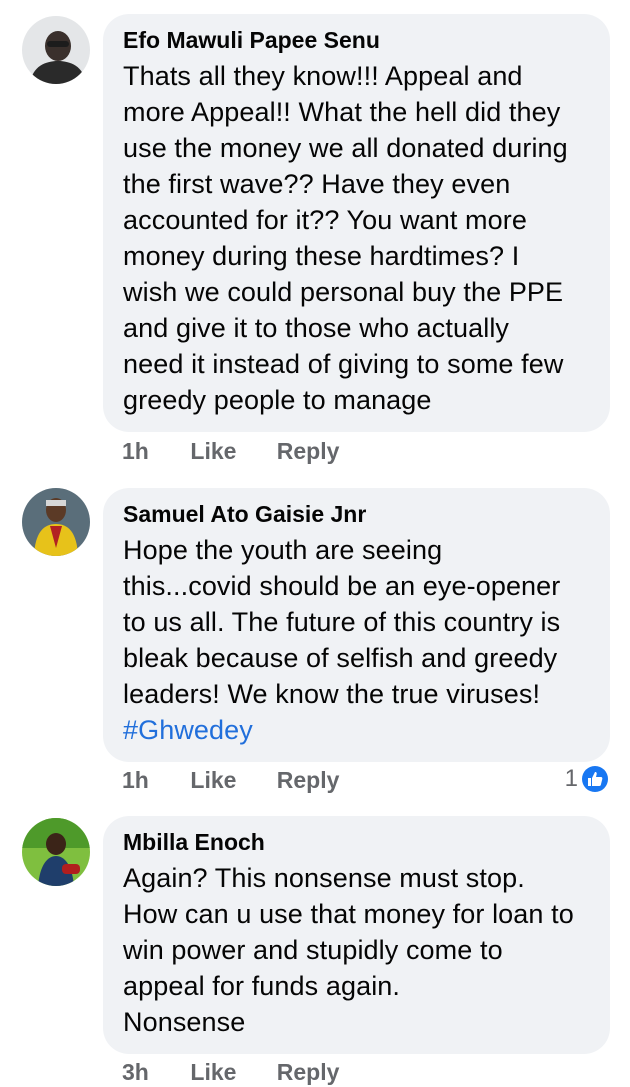 Image resolution: width=630 pixels, height=1087 pixels. Describe the element at coordinates (348, 914) in the screenshot. I see `comment-line: How can u use that money for loan to` at that location.